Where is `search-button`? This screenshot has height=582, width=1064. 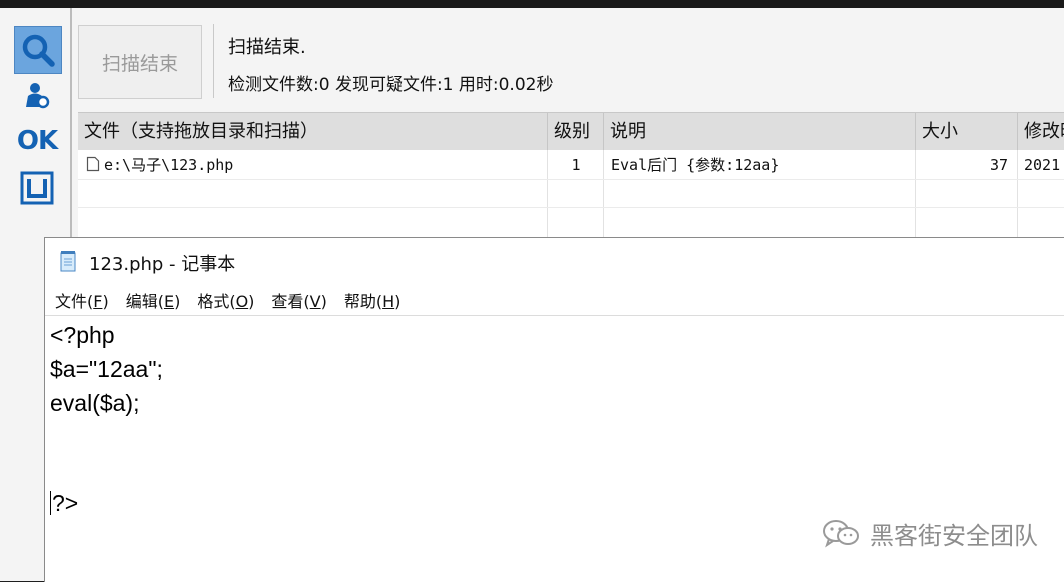
search-button is located at coordinates (38, 50).